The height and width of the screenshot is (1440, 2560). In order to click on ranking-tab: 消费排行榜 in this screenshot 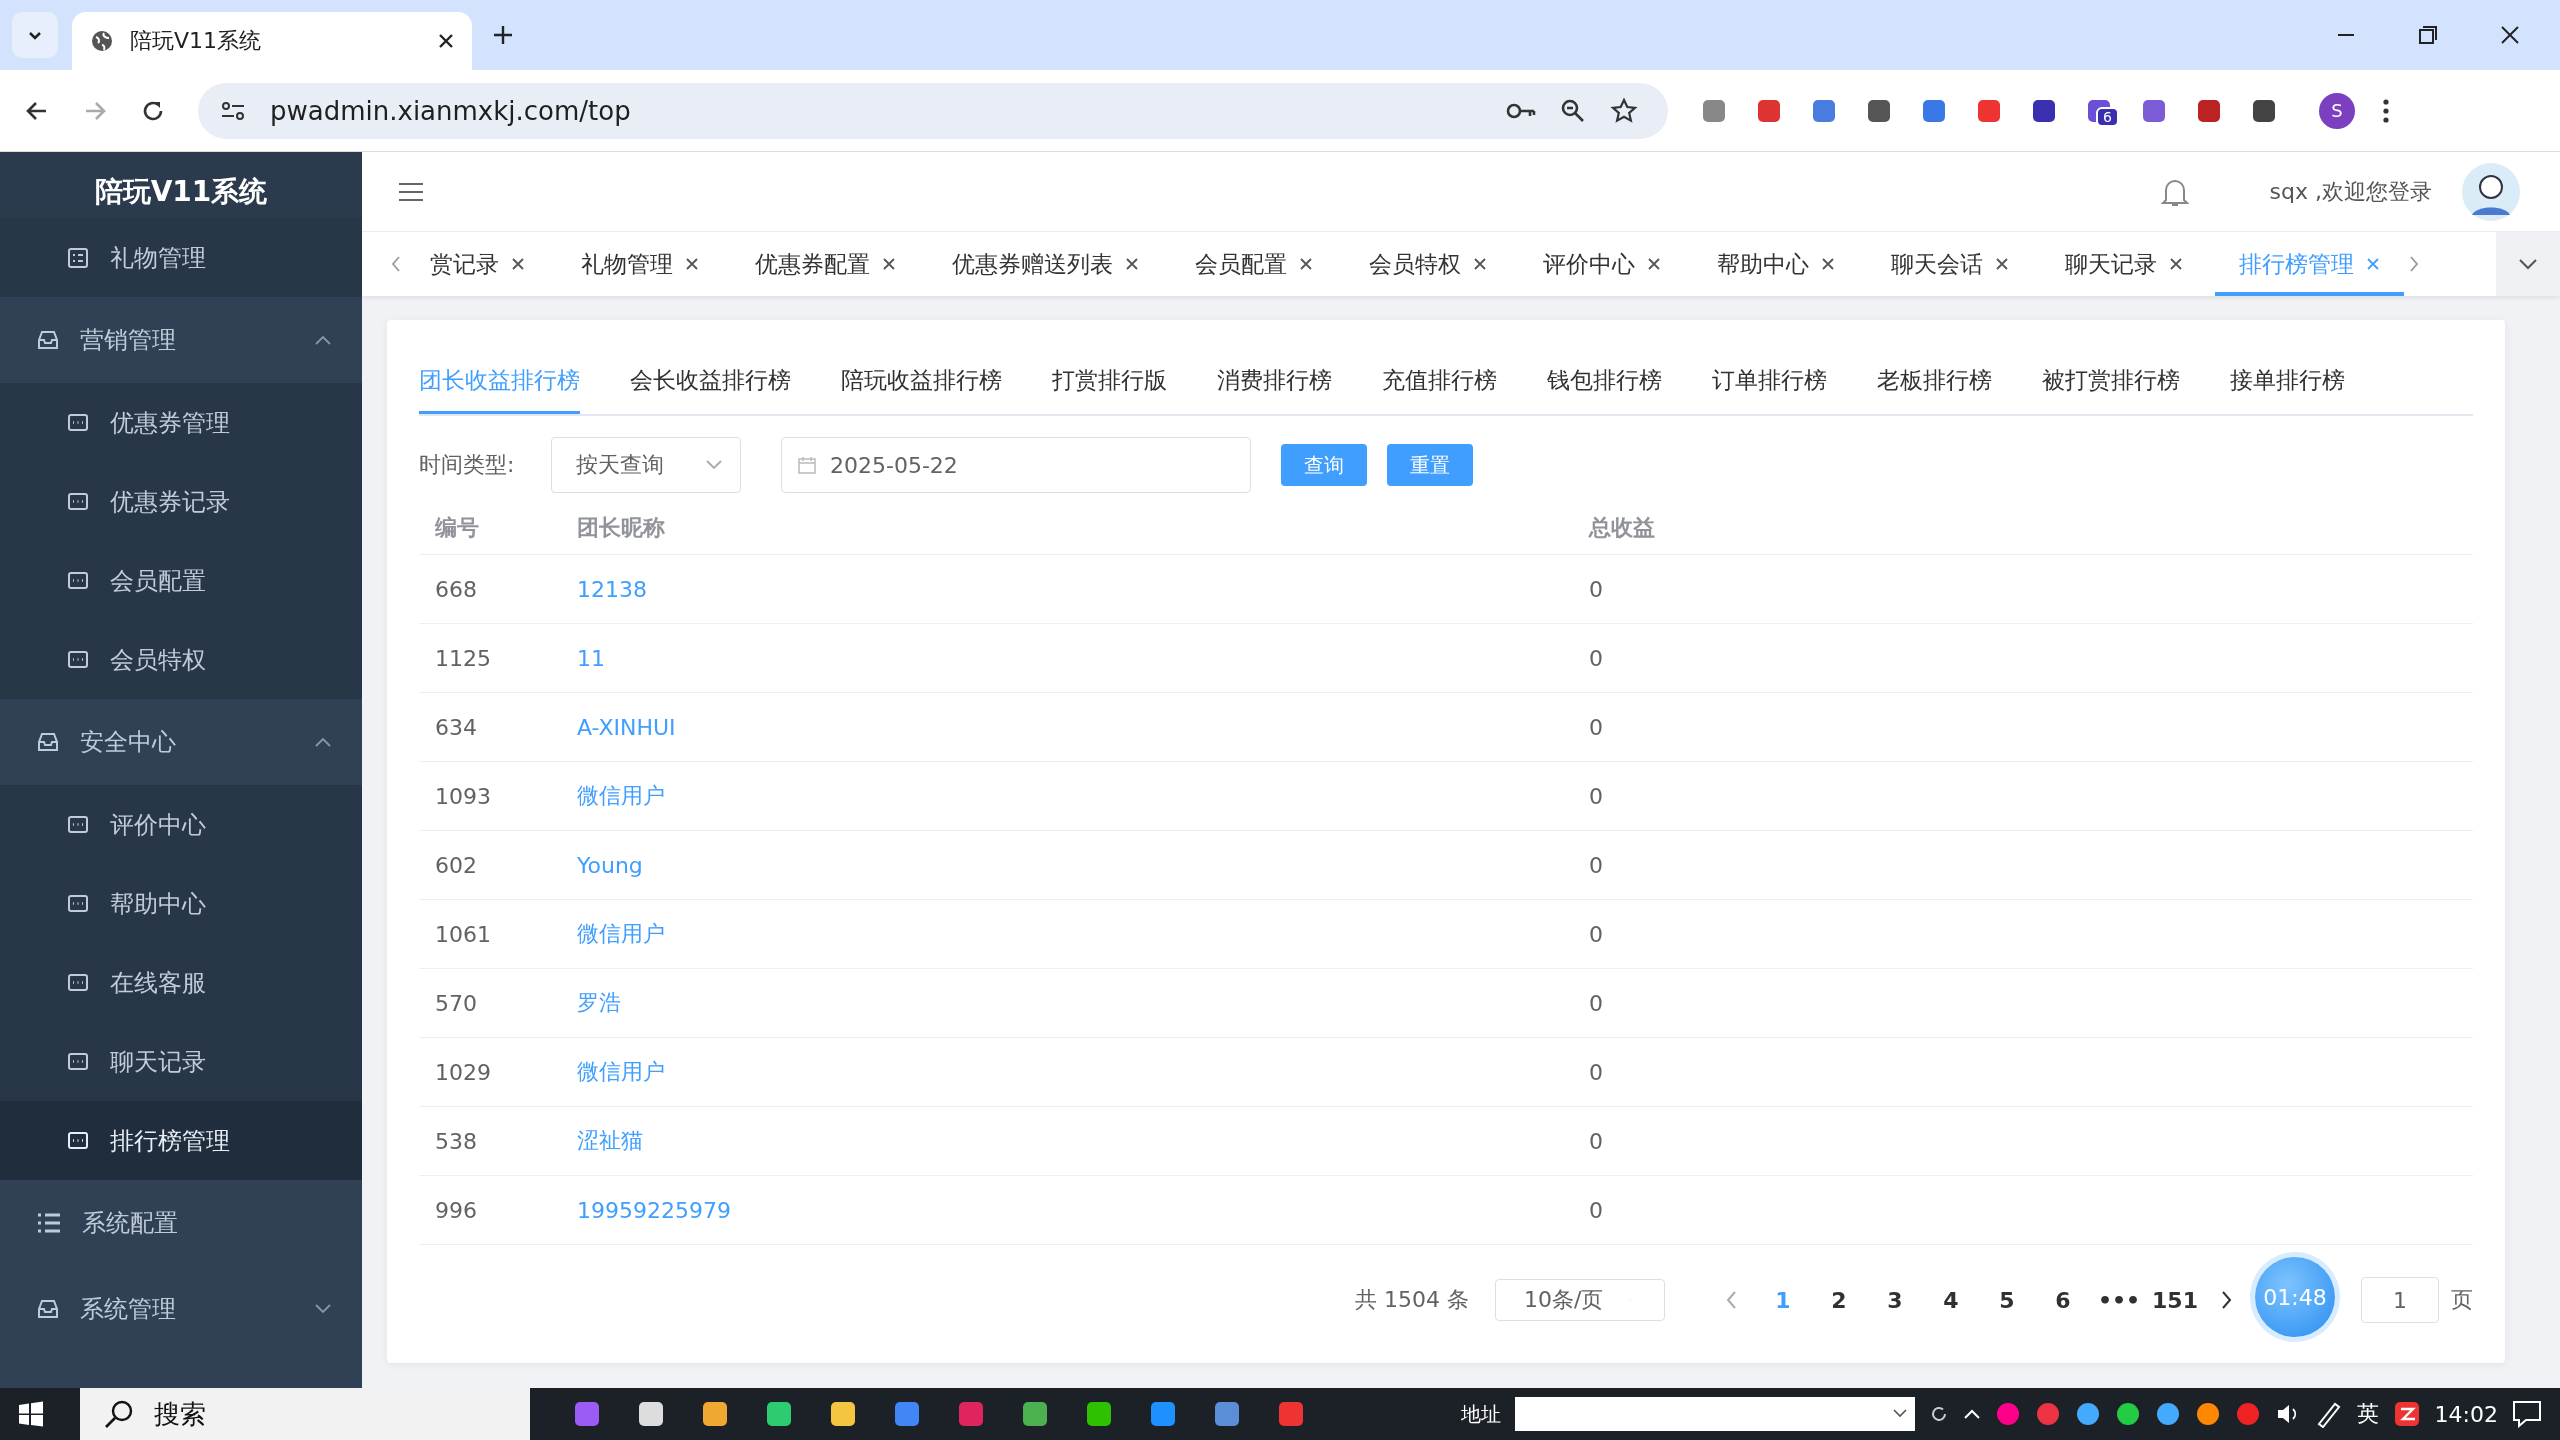, I will do `click(1274, 382)`.